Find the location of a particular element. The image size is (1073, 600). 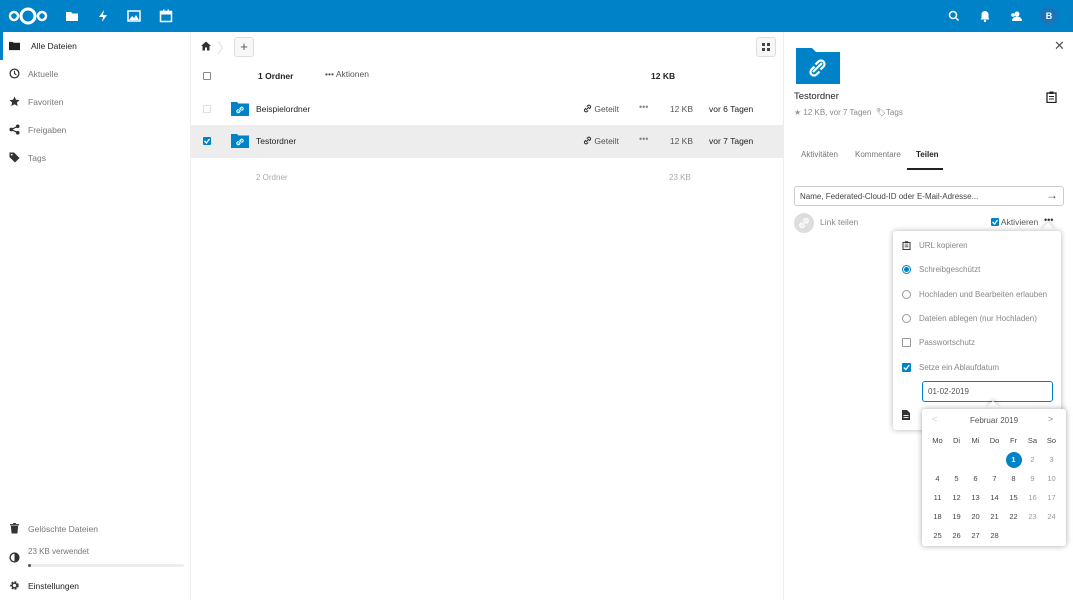

day-cell: 18 is located at coordinates (937, 516).